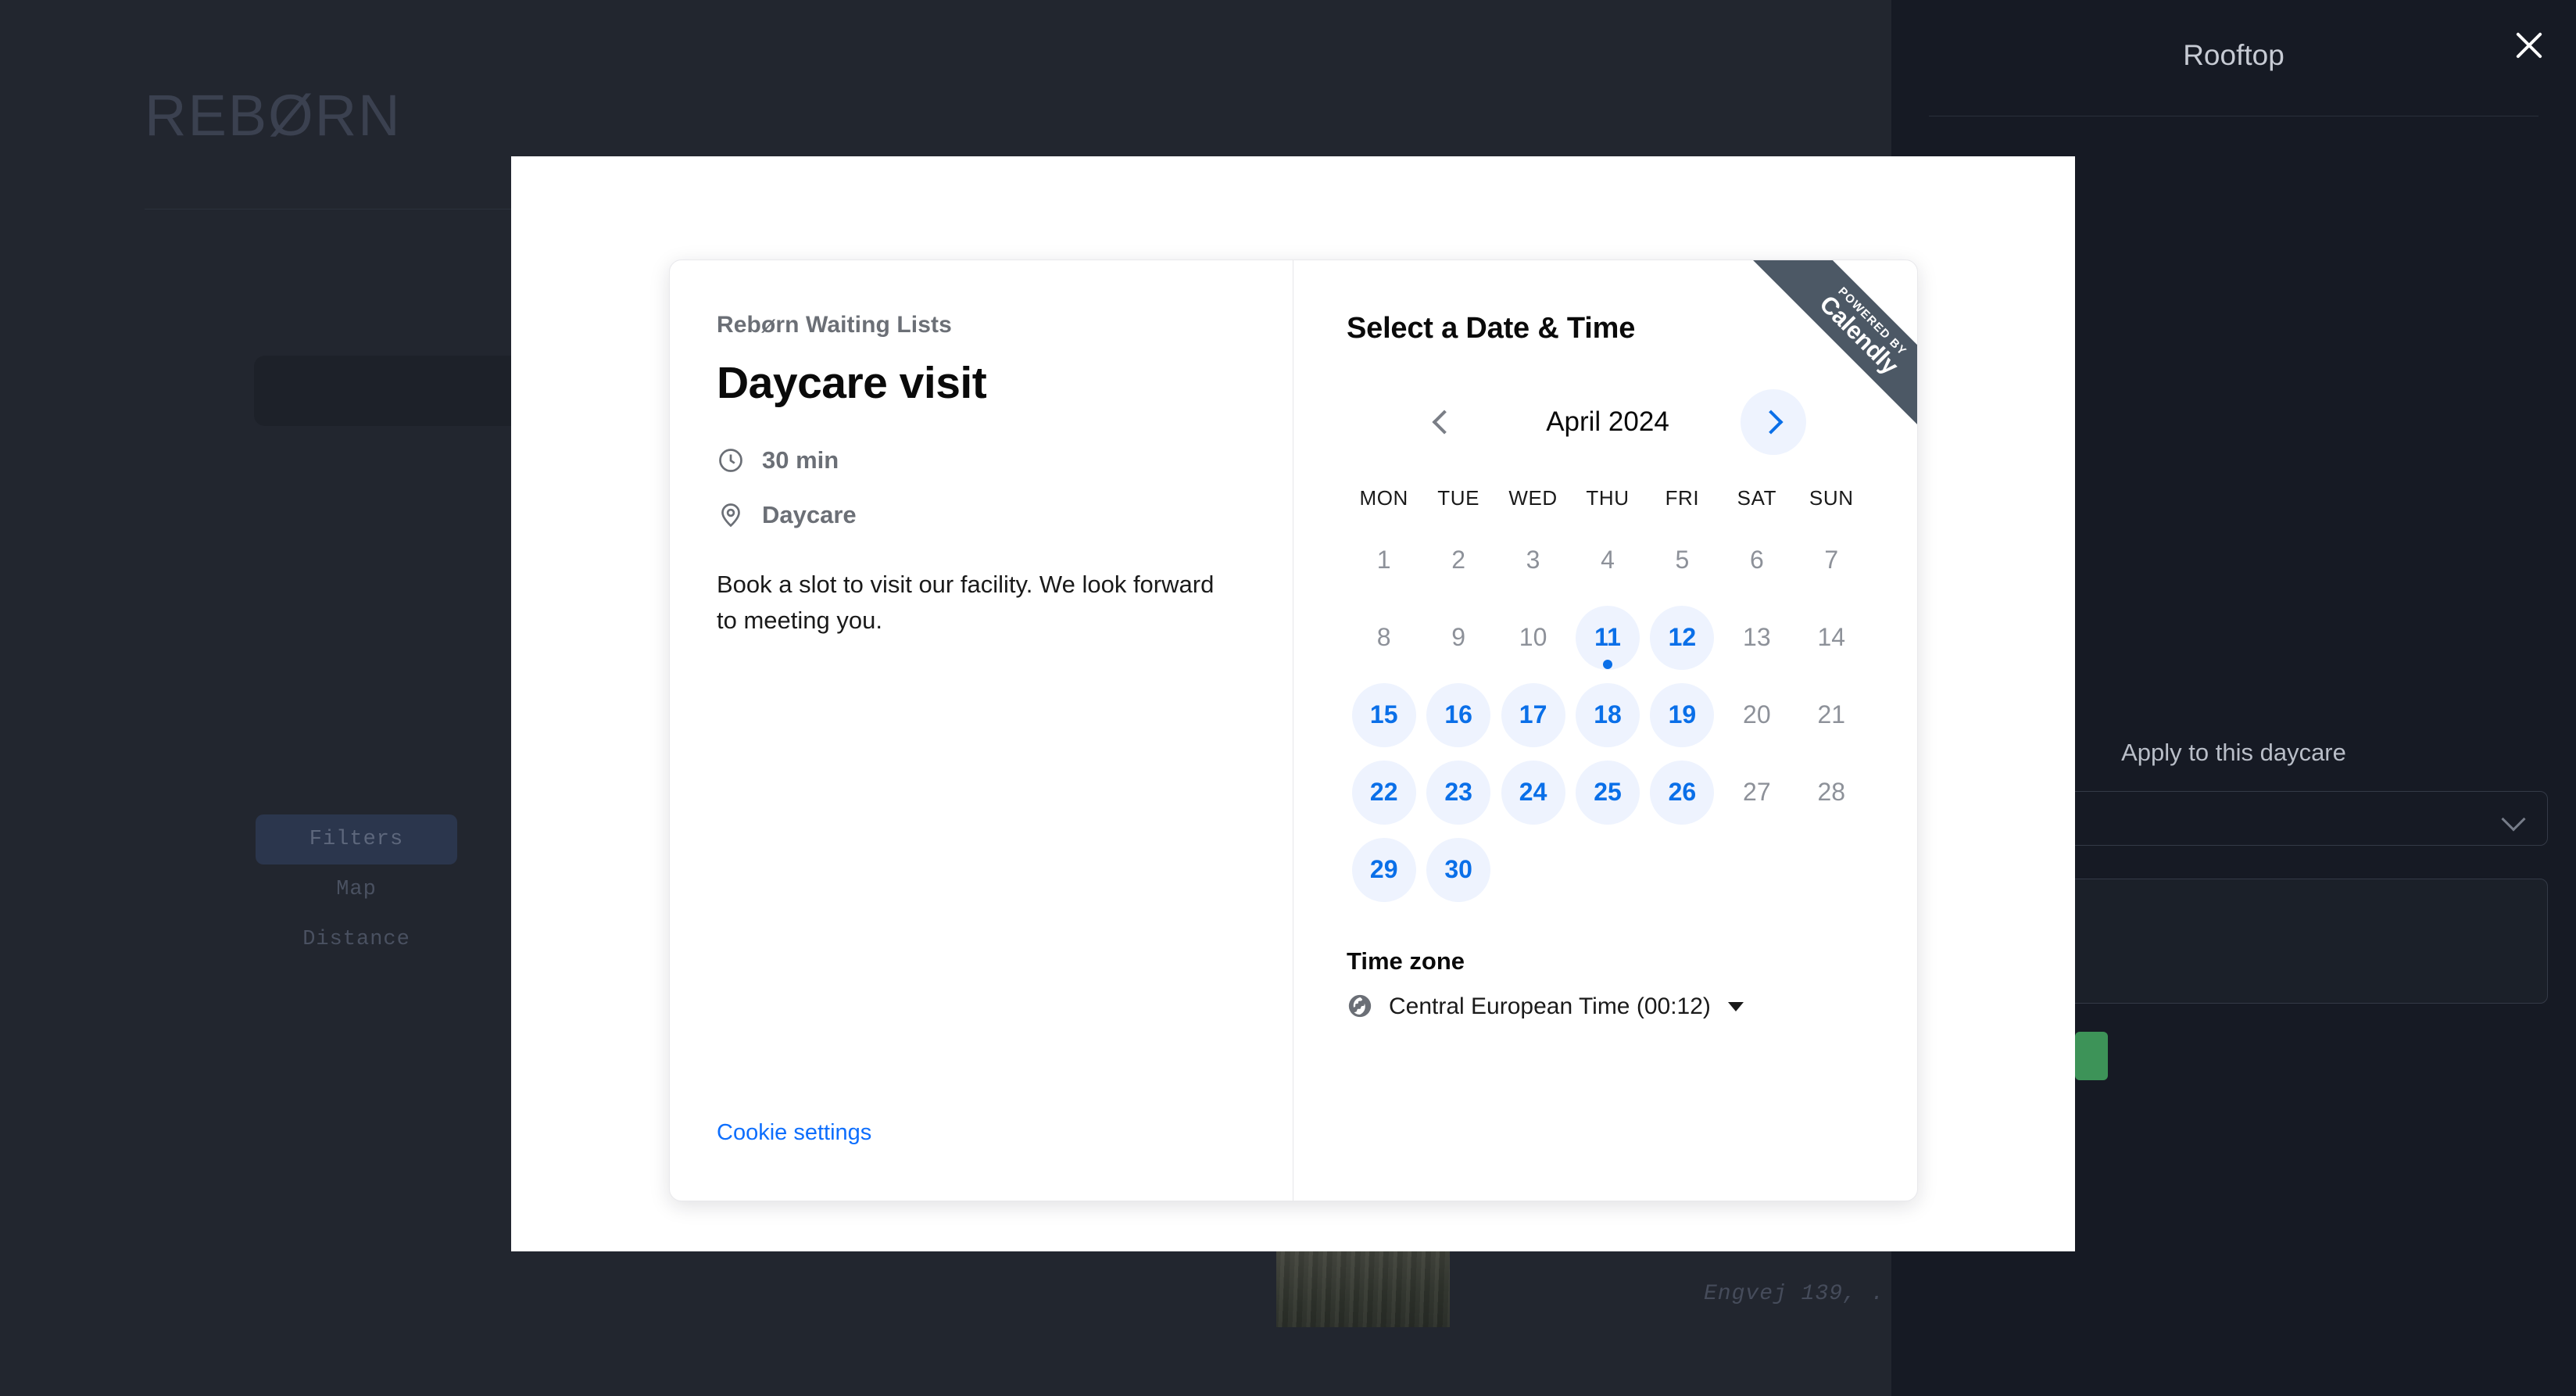 The image size is (2576, 1396). I want to click on calendar-nav: April 2024, so click(1608, 422).